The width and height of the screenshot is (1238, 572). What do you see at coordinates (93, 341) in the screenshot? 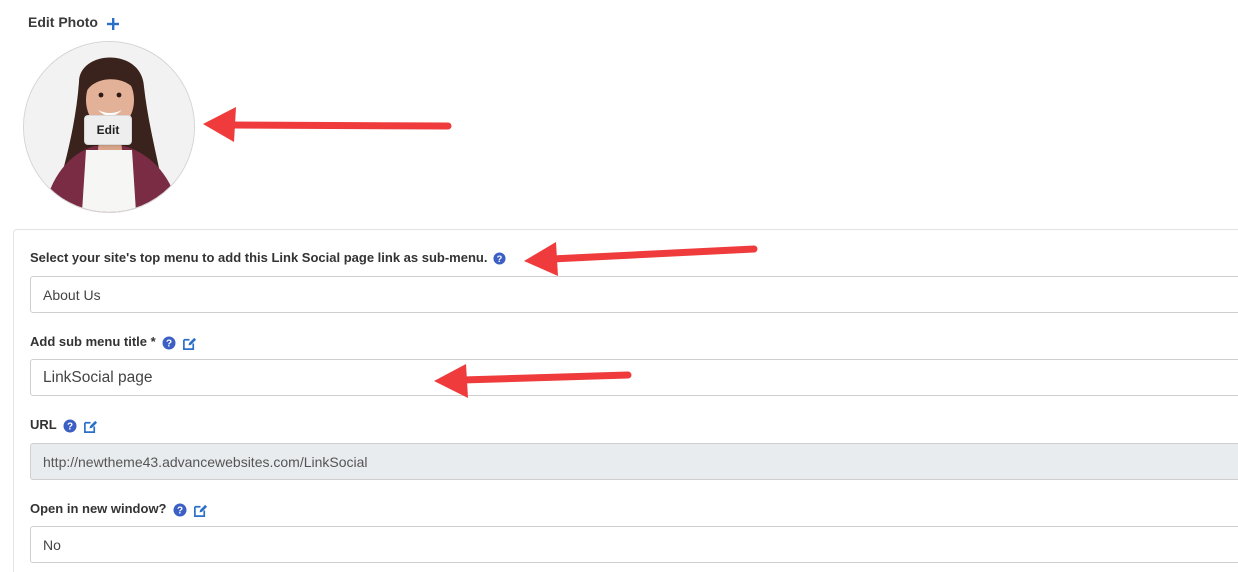
I see `sub-menu-title-label-text: Add sub menu title *` at bounding box center [93, 341].